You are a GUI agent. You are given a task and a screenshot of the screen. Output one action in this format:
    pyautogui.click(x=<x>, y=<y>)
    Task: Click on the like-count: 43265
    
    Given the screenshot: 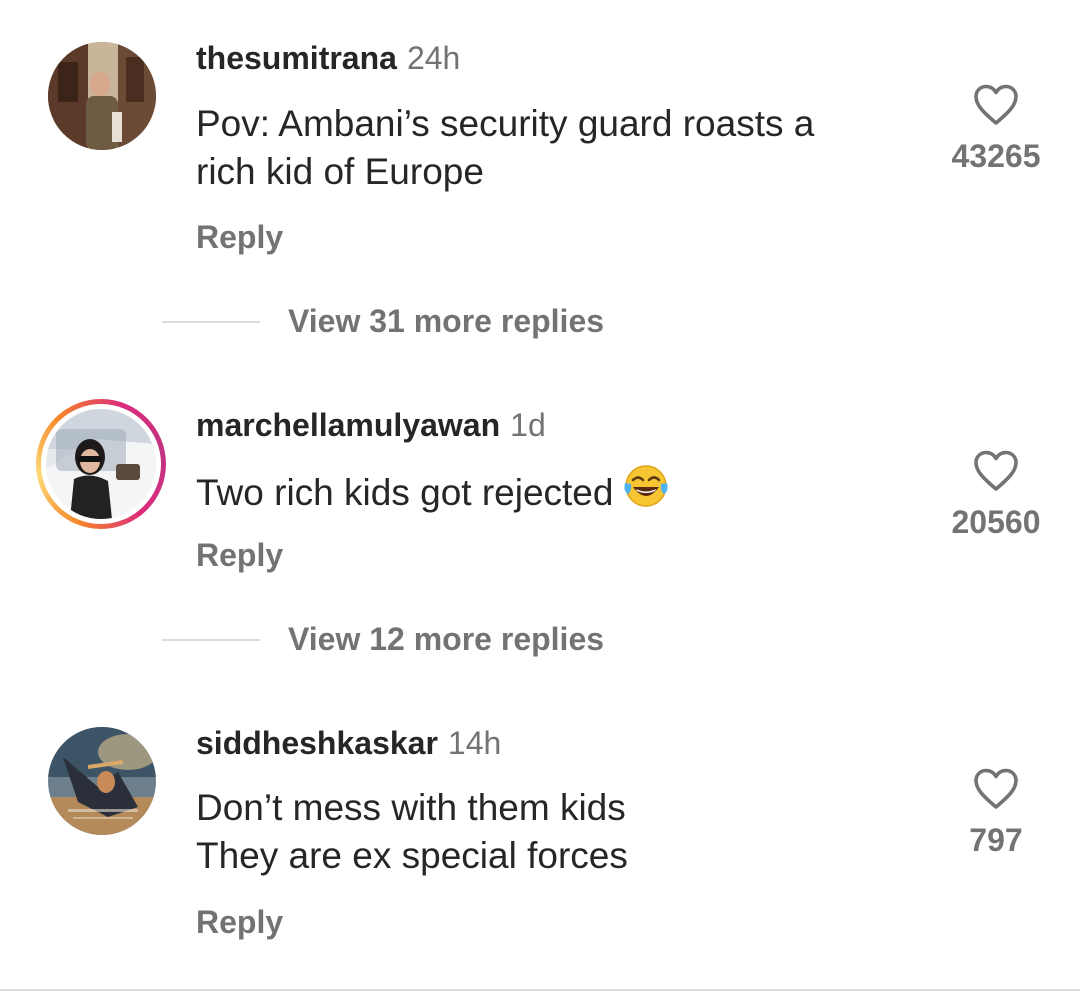 What is the action you would take?
    pyautogui.click(x=996, y=156)
    